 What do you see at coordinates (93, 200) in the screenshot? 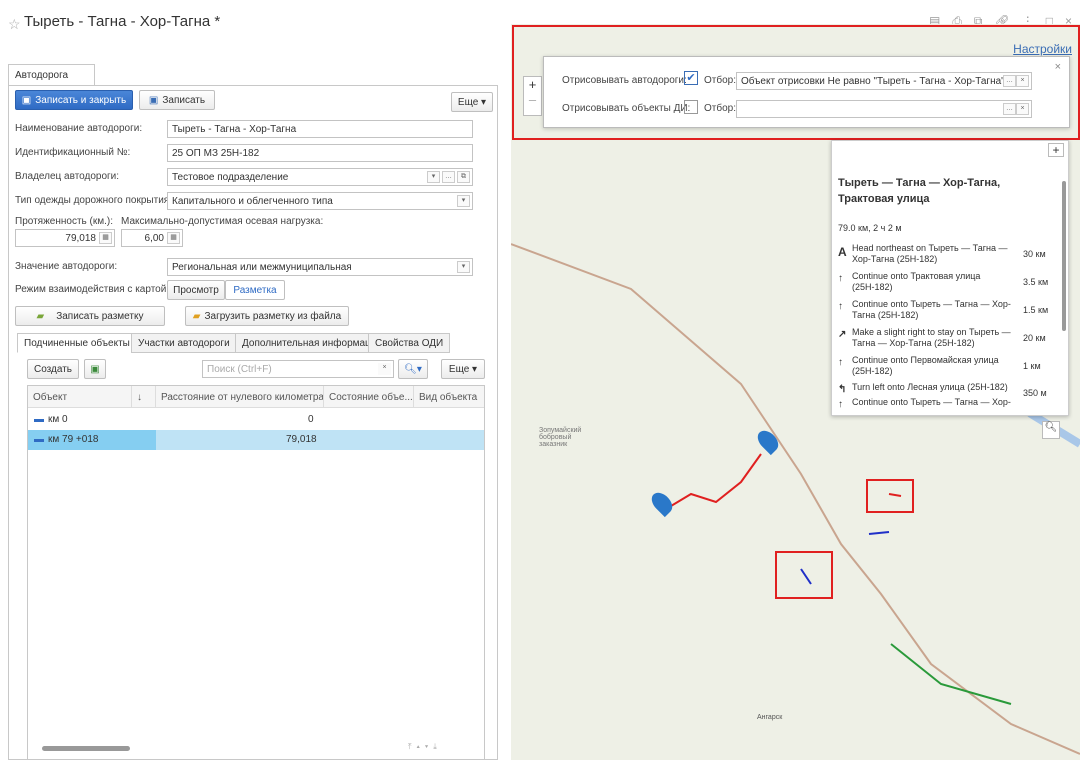
I see `surface-label: Тип одежды дорожного покрытия:` at bounding box center [93, 200].